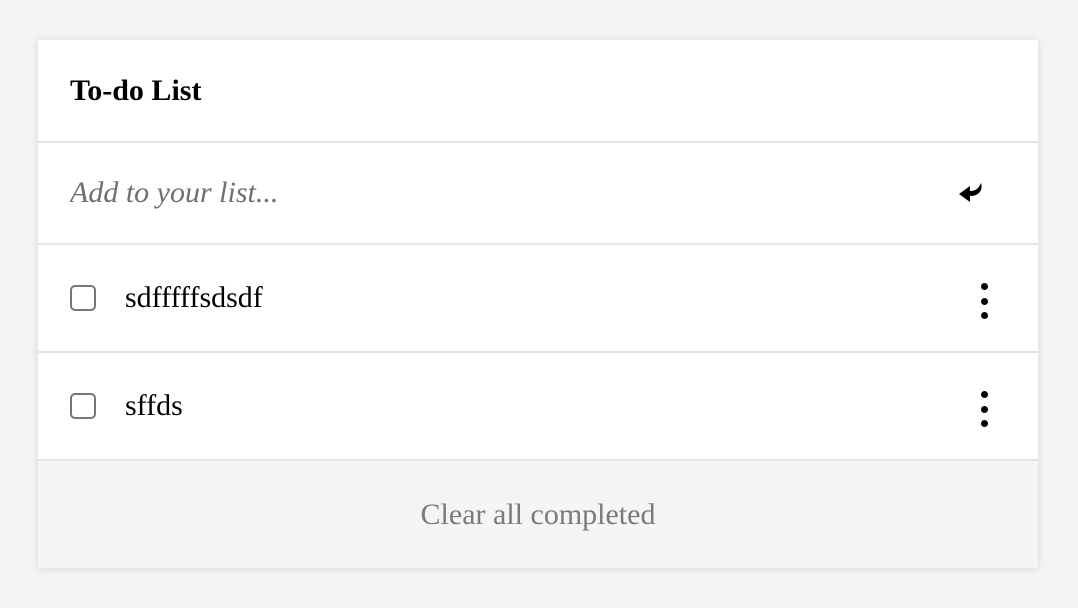  What do you see at coordinates (154, 405) in the screenshot?
I see `todo-label: sffds` at bounding box center [154, 405].